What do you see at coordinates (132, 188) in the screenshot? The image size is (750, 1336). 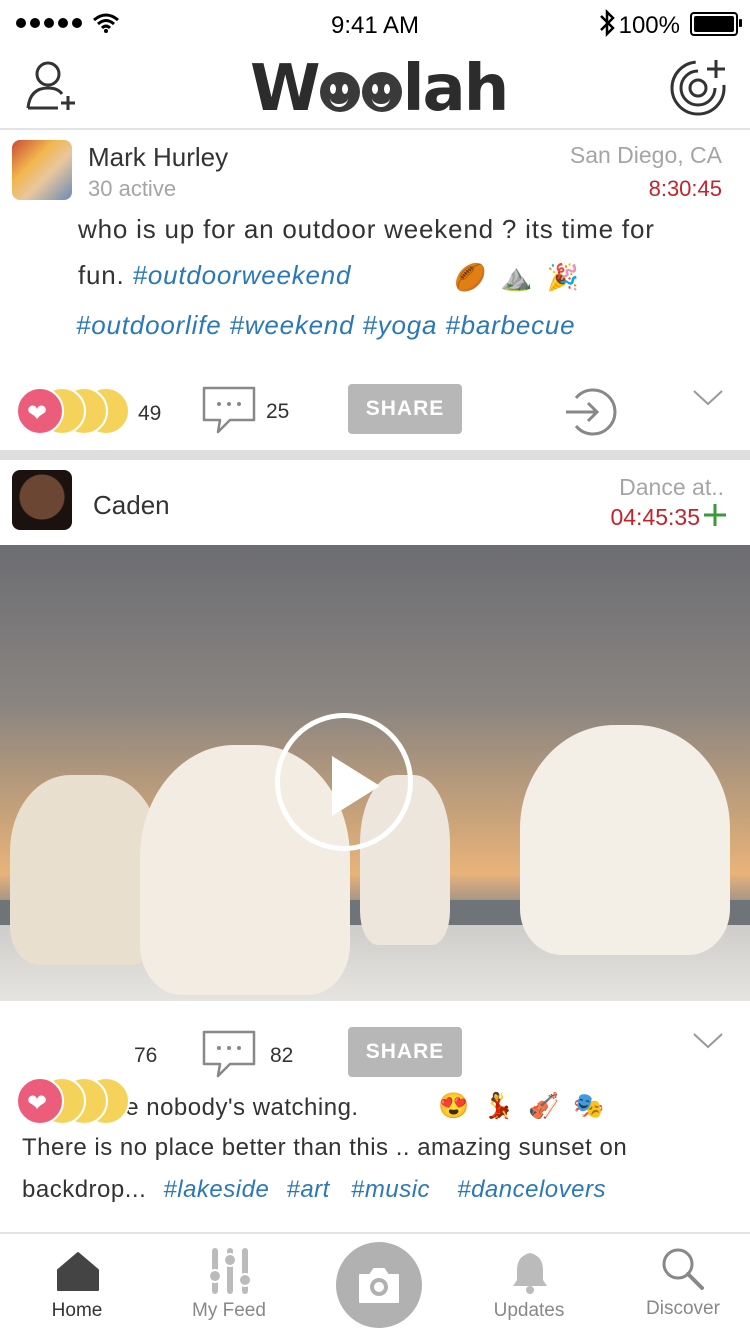 I see `post-subtitle: 30 active` at bounding box center [132, 188].